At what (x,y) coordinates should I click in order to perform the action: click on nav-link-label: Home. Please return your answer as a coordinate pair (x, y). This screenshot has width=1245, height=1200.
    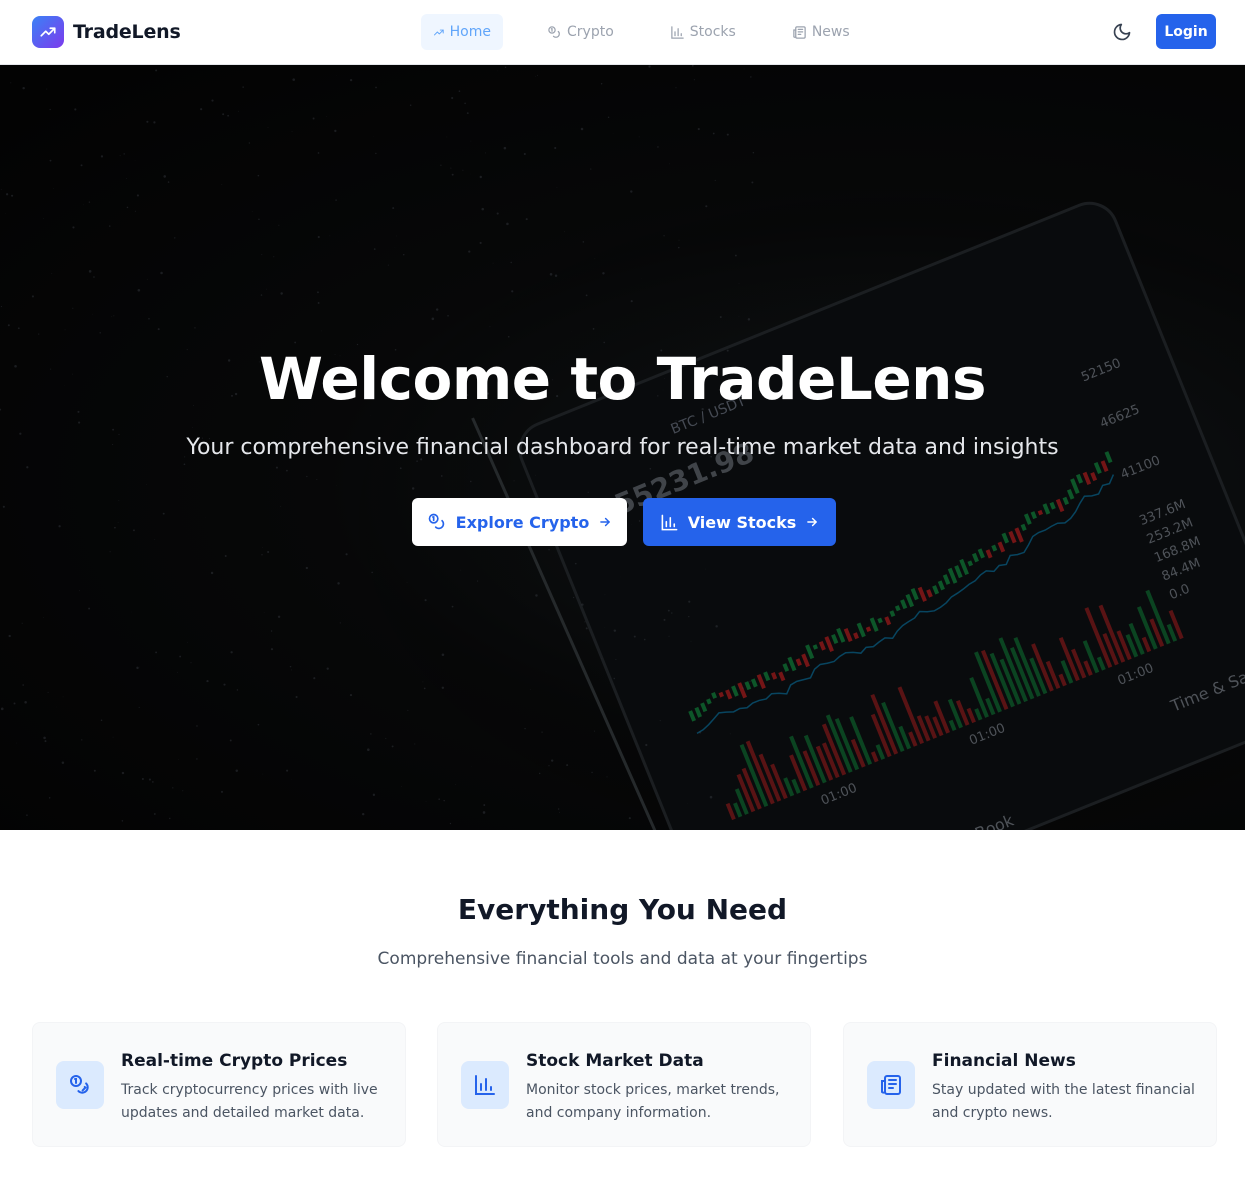
    Looking at the image, I should click on (470, 32).